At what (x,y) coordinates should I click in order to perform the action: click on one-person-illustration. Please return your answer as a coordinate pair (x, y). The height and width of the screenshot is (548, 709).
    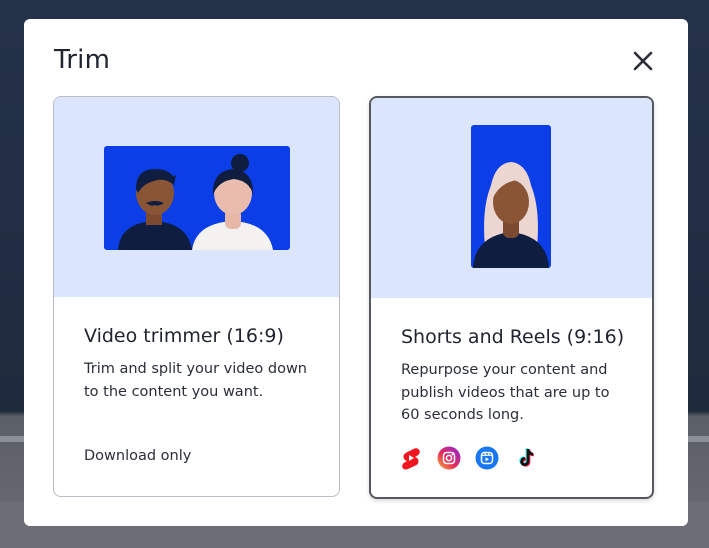
    Looking at the image, I should click on (511, 196).